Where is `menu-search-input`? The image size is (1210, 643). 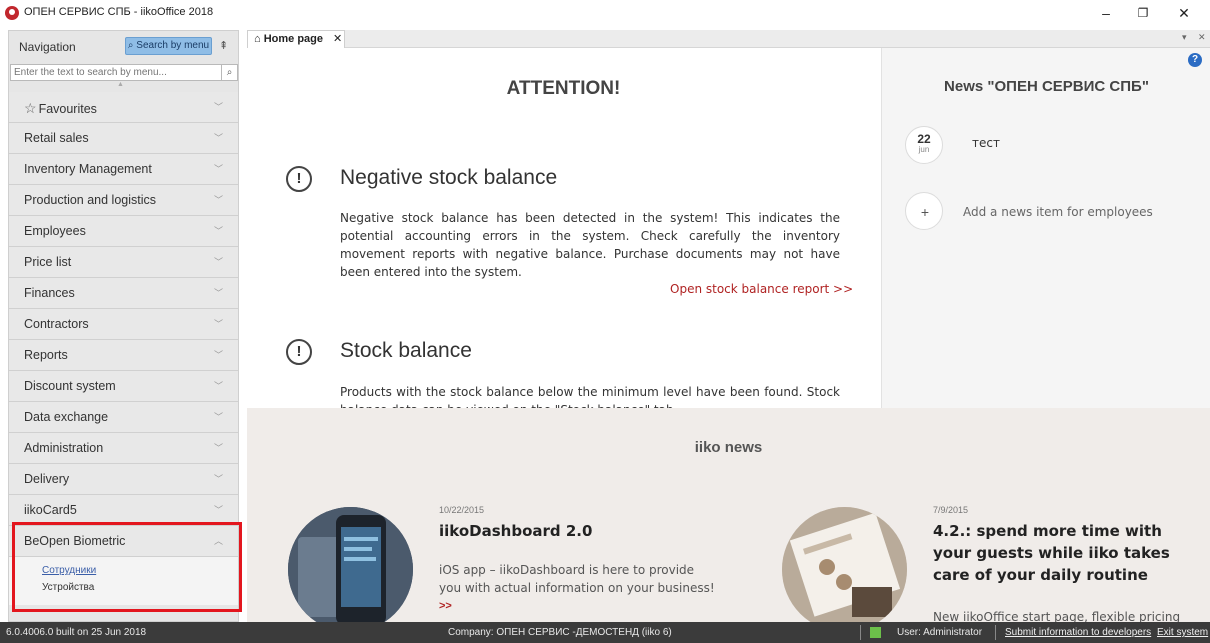
menu-search-input is located at coordinates (124, 72).